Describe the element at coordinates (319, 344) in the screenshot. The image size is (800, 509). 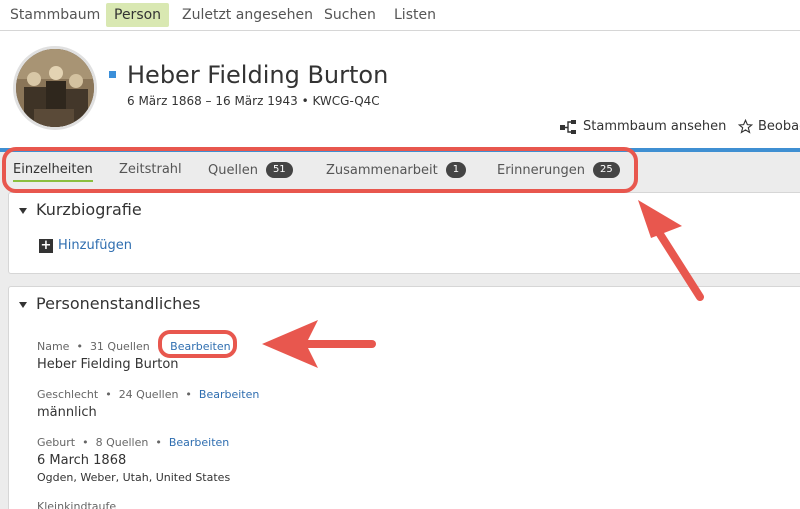
I see `arrow-to-edit-icon` at that location.